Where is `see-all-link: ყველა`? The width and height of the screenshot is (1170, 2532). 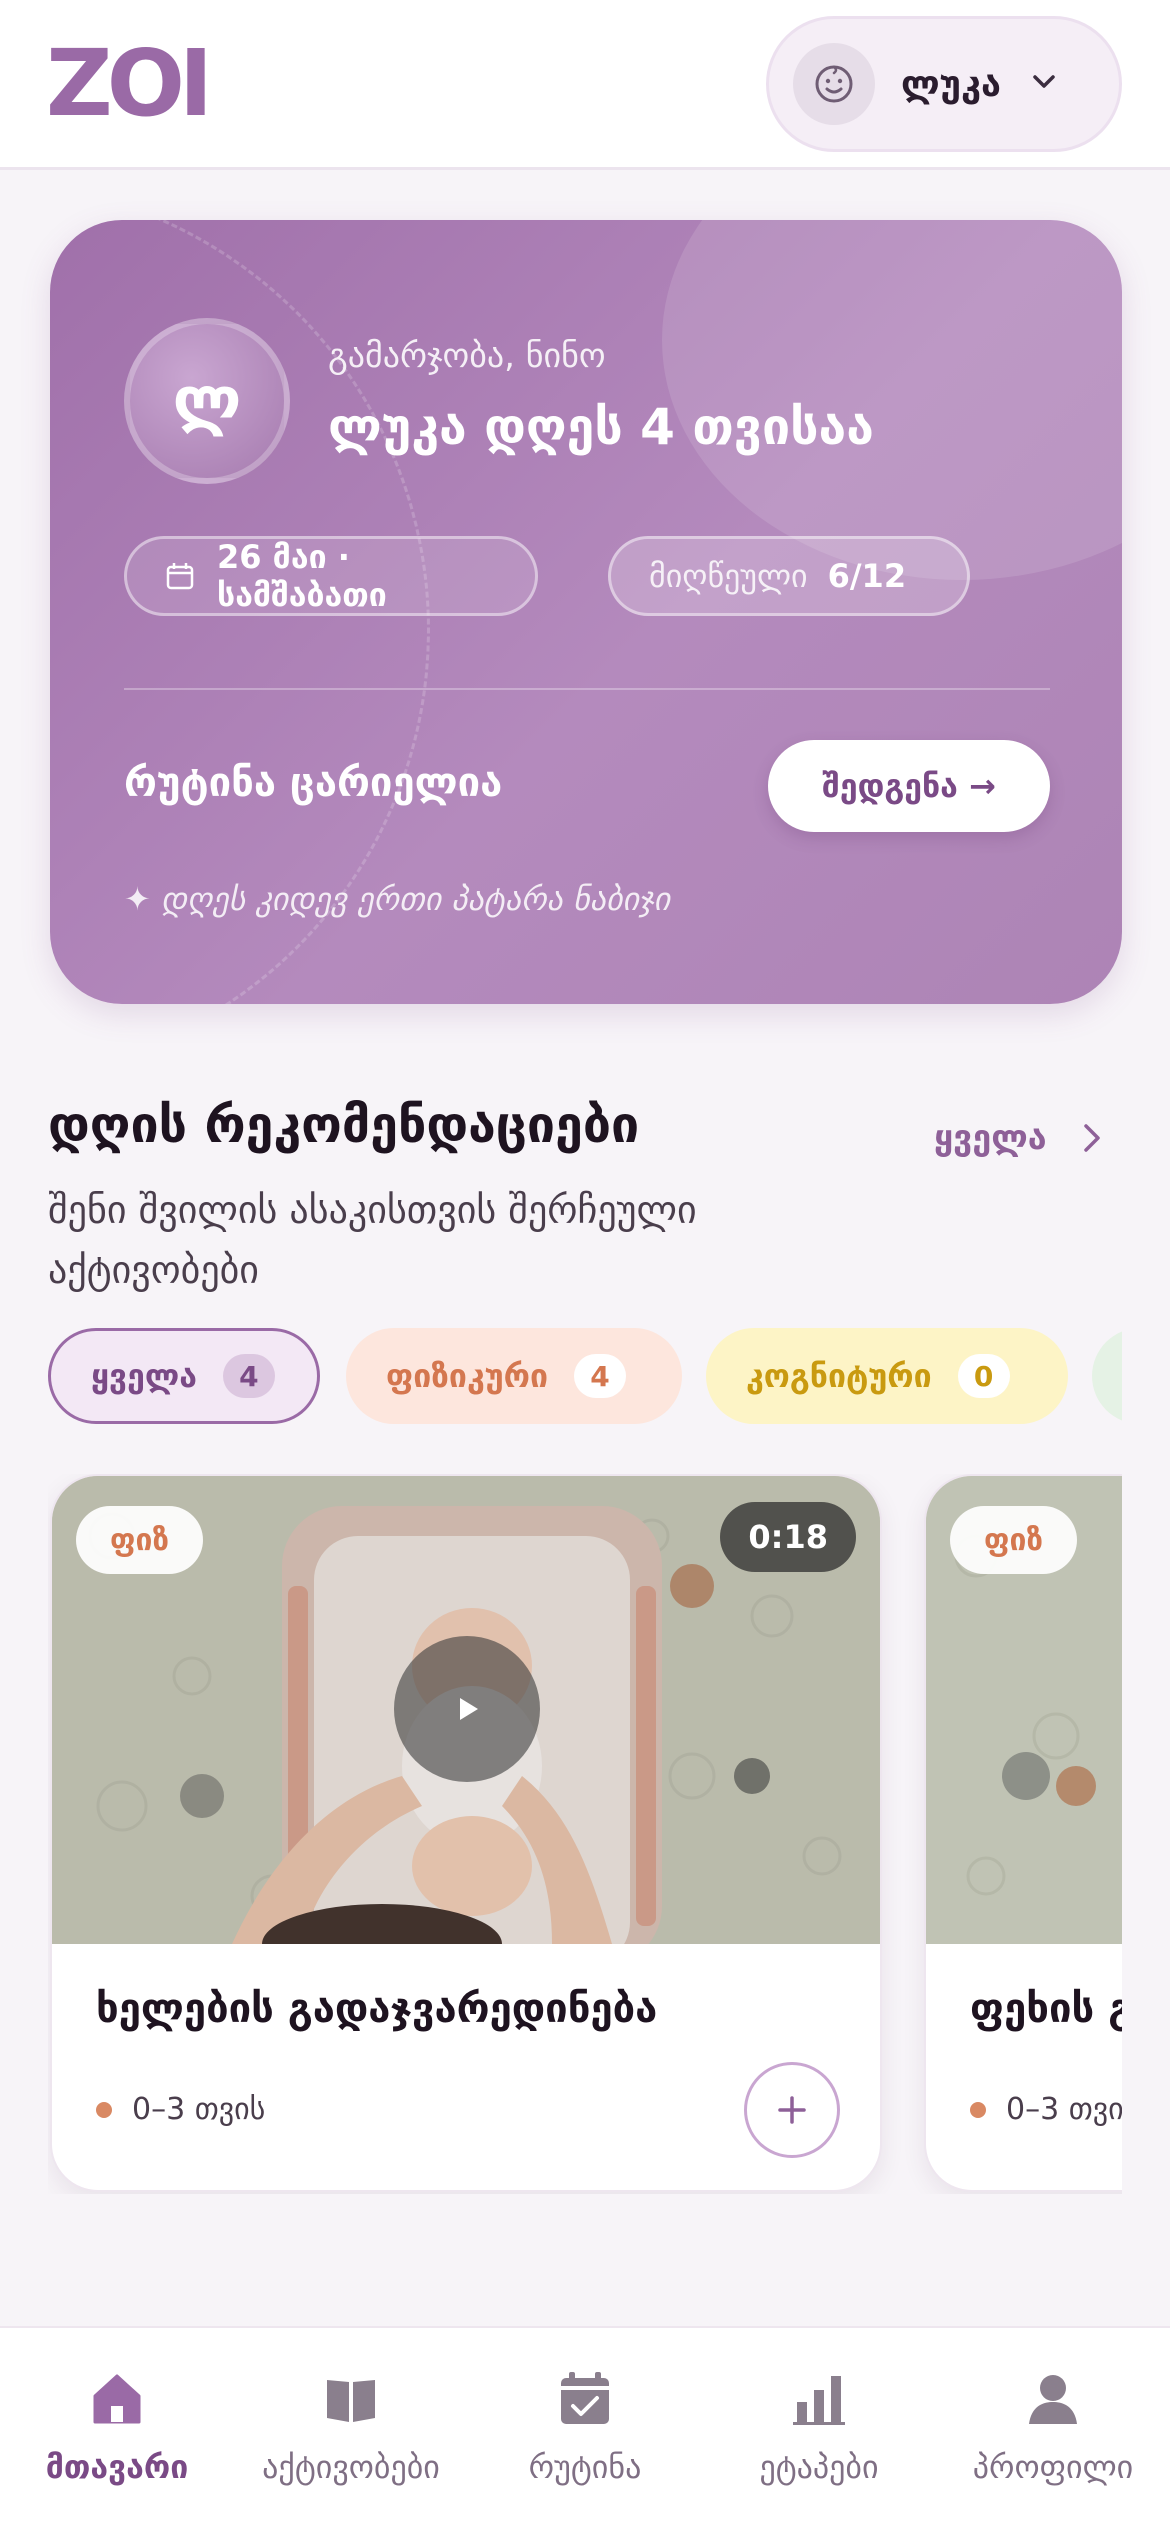
see-all-link: ყველა is located at coordinates (1020, 1138).